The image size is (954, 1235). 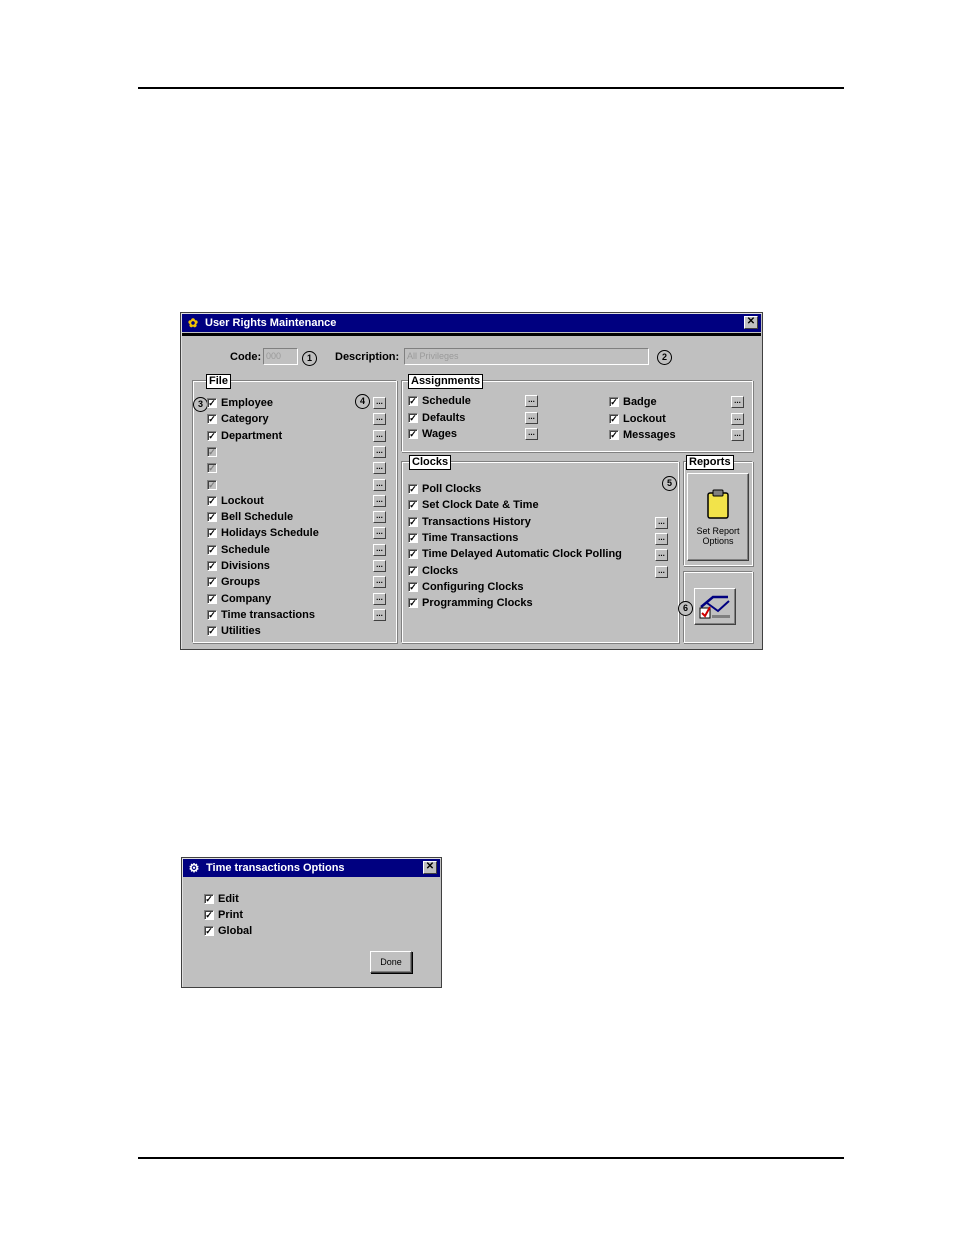 I want to click on file-item: ✓ Bell Schedule, so click(x=250, y=517).